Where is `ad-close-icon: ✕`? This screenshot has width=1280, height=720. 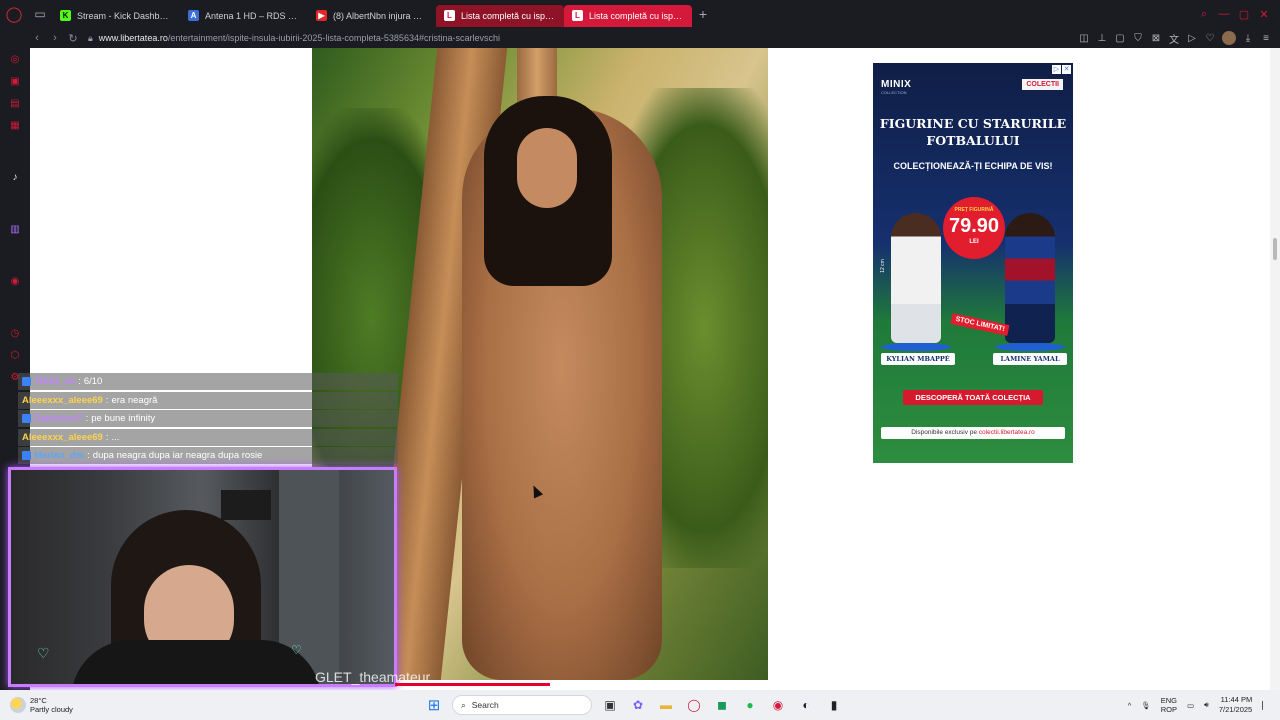 ad-close-icon: ✕ is located at coordinates (1066, 69).